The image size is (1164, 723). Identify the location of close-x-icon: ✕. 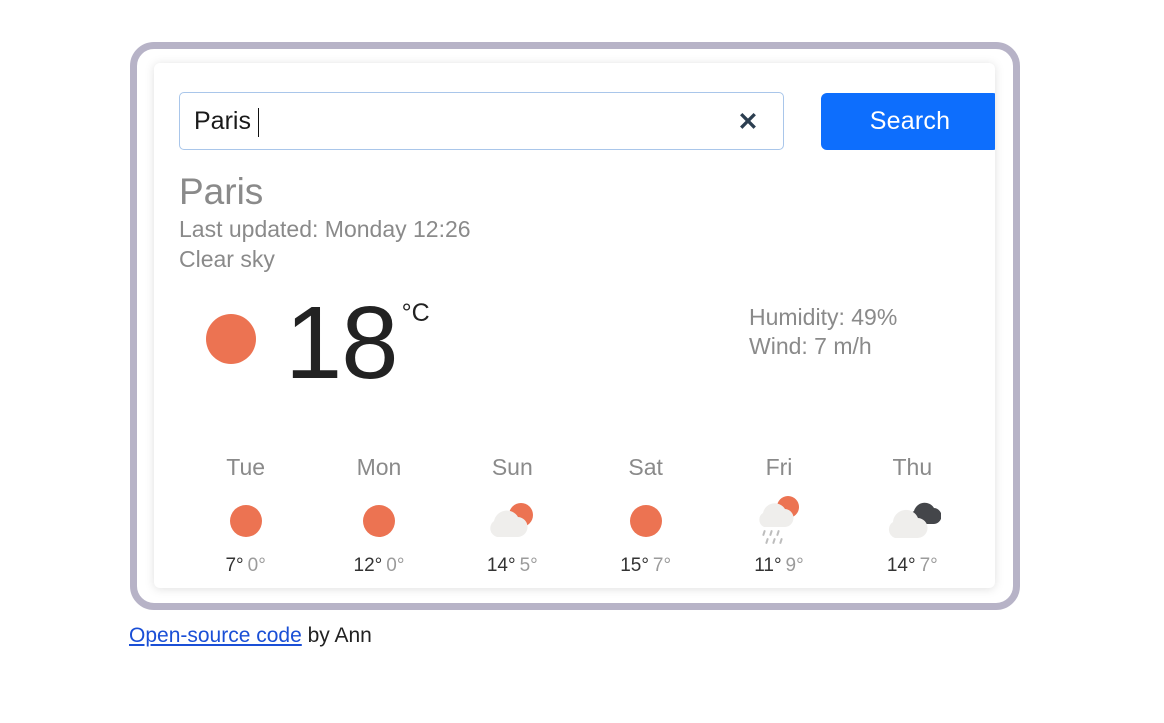
(748, 122).